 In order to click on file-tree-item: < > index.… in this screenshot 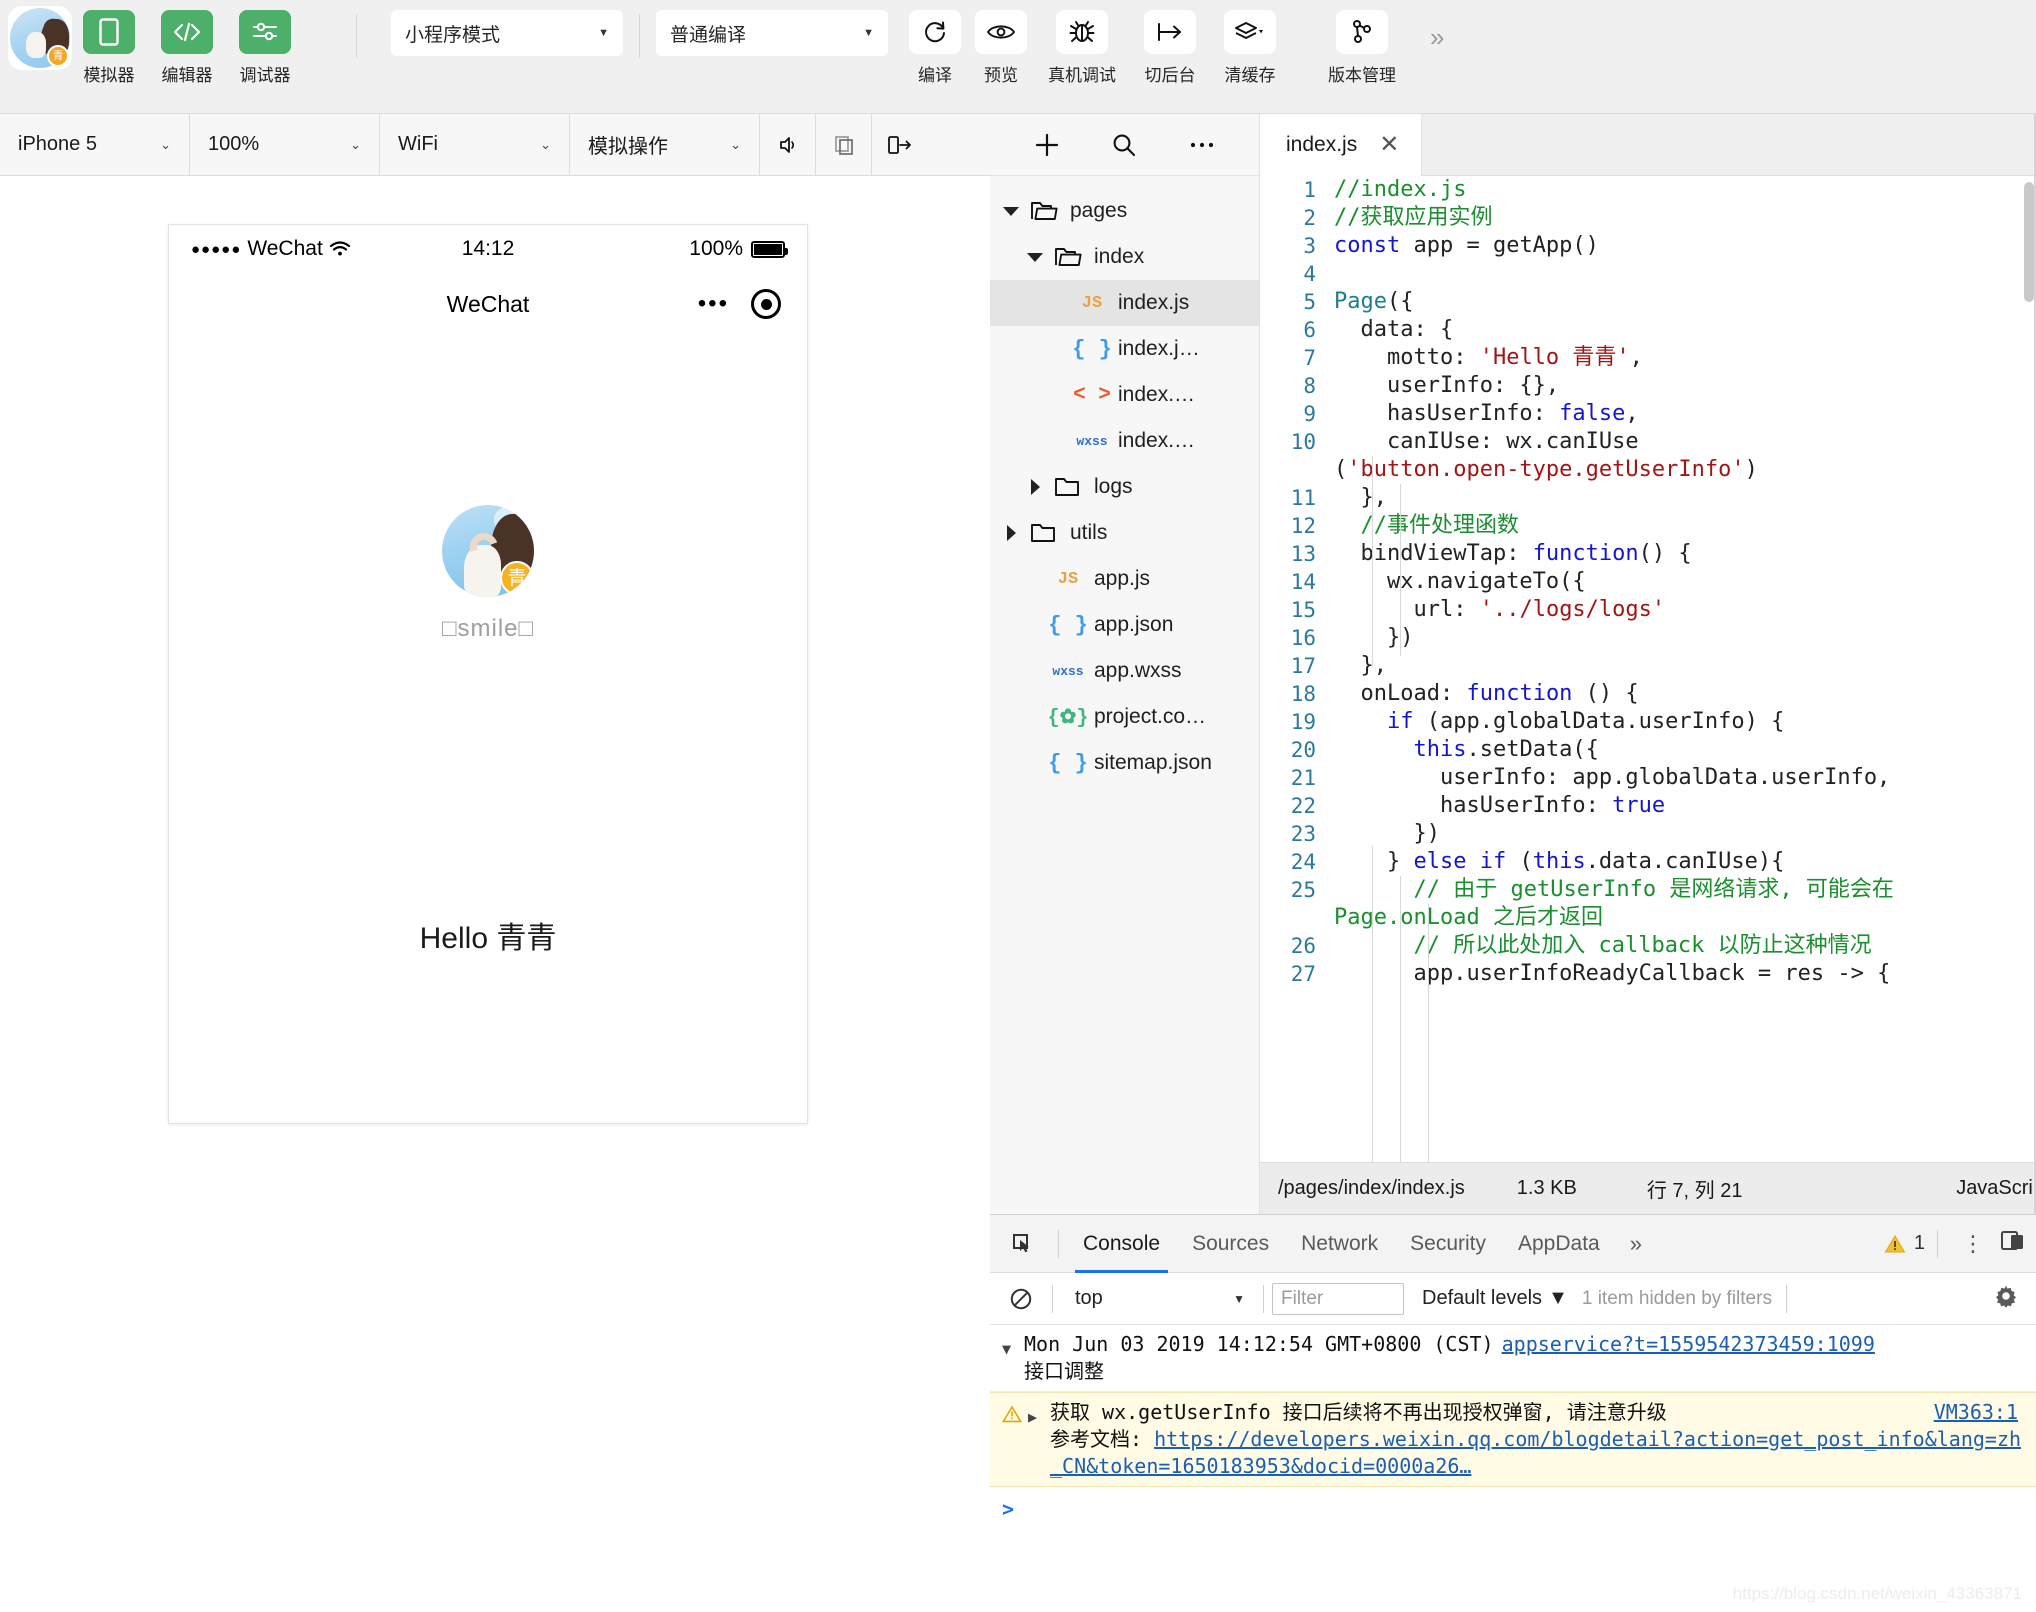, I will do `click(1124, 395)`.